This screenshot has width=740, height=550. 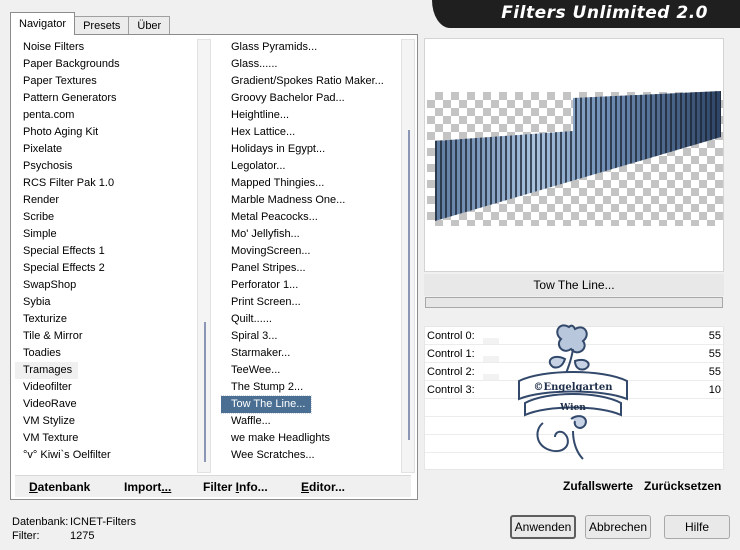 I want to click on control-2-value: 55, so click(x=714, y=372).